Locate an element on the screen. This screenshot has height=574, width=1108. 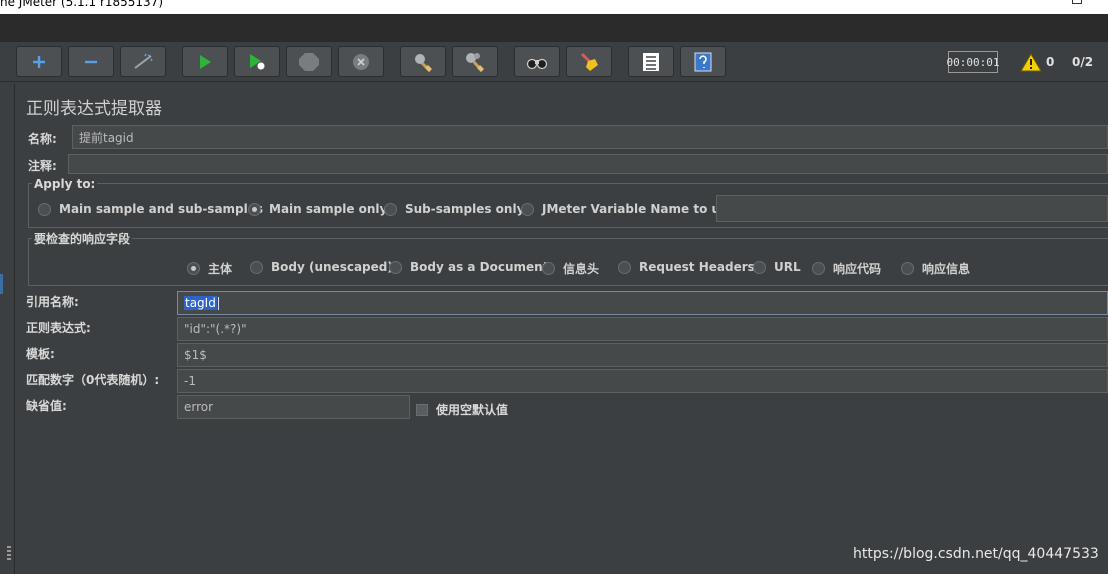
radio-label: 信息头 is located at coordinates (581, 269).